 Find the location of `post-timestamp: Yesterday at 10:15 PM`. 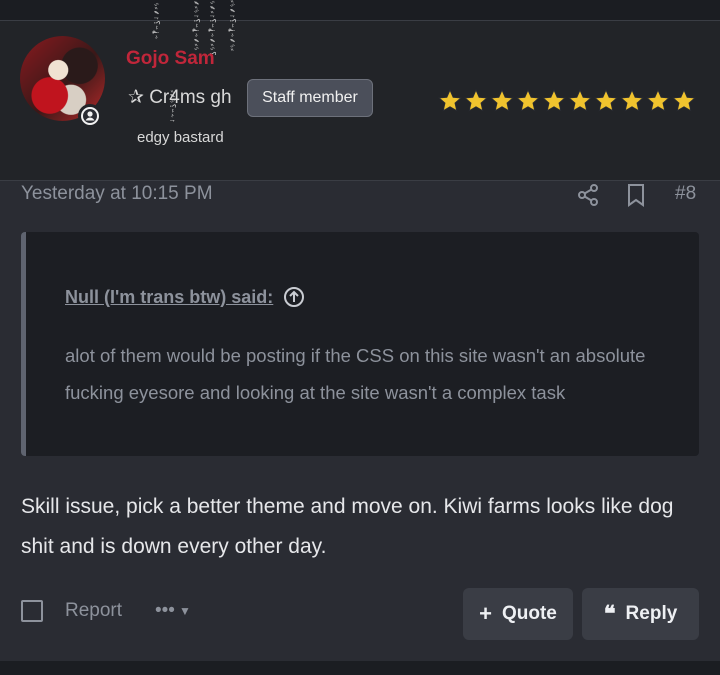

post-timestamp: Yesterday at 10:15 PM is located at coordinates (117, 194).